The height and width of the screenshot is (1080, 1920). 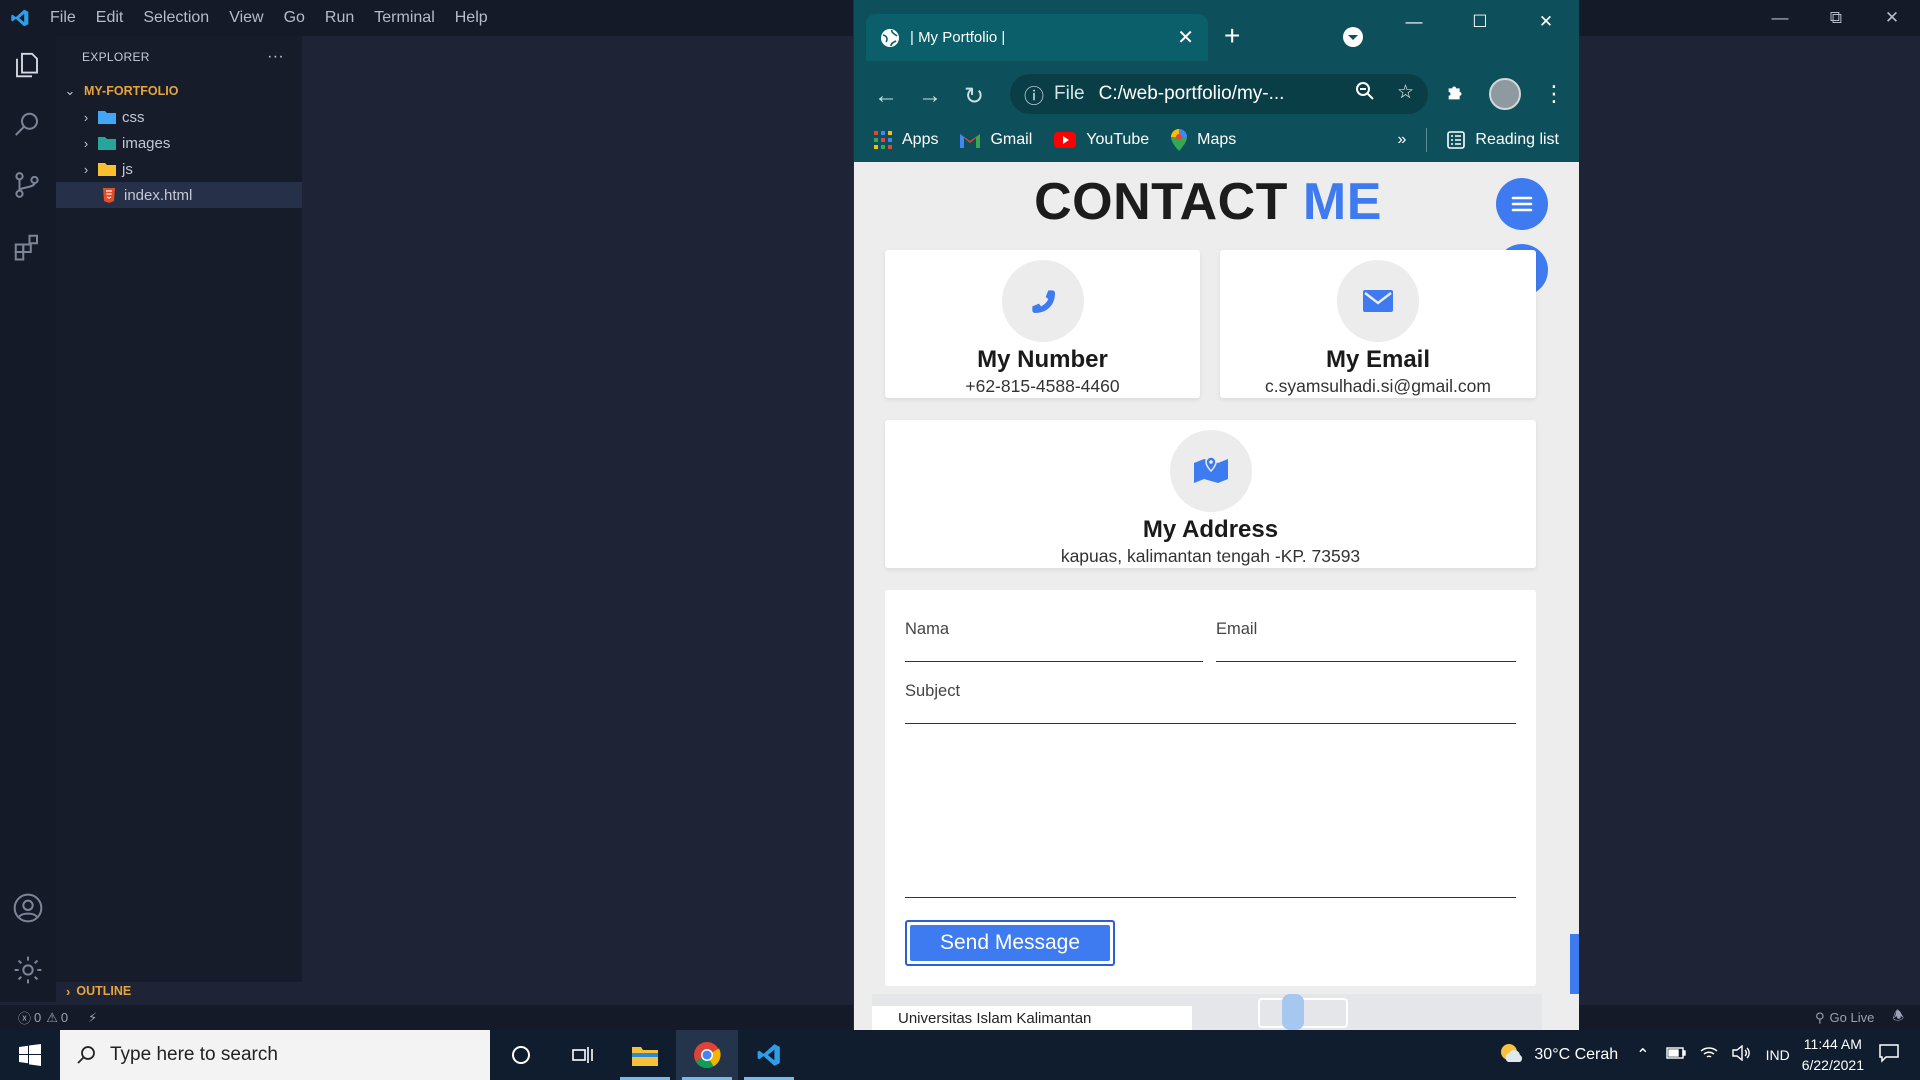 I want to click on hamburger-menu-button, so click(x=1522, y=204).